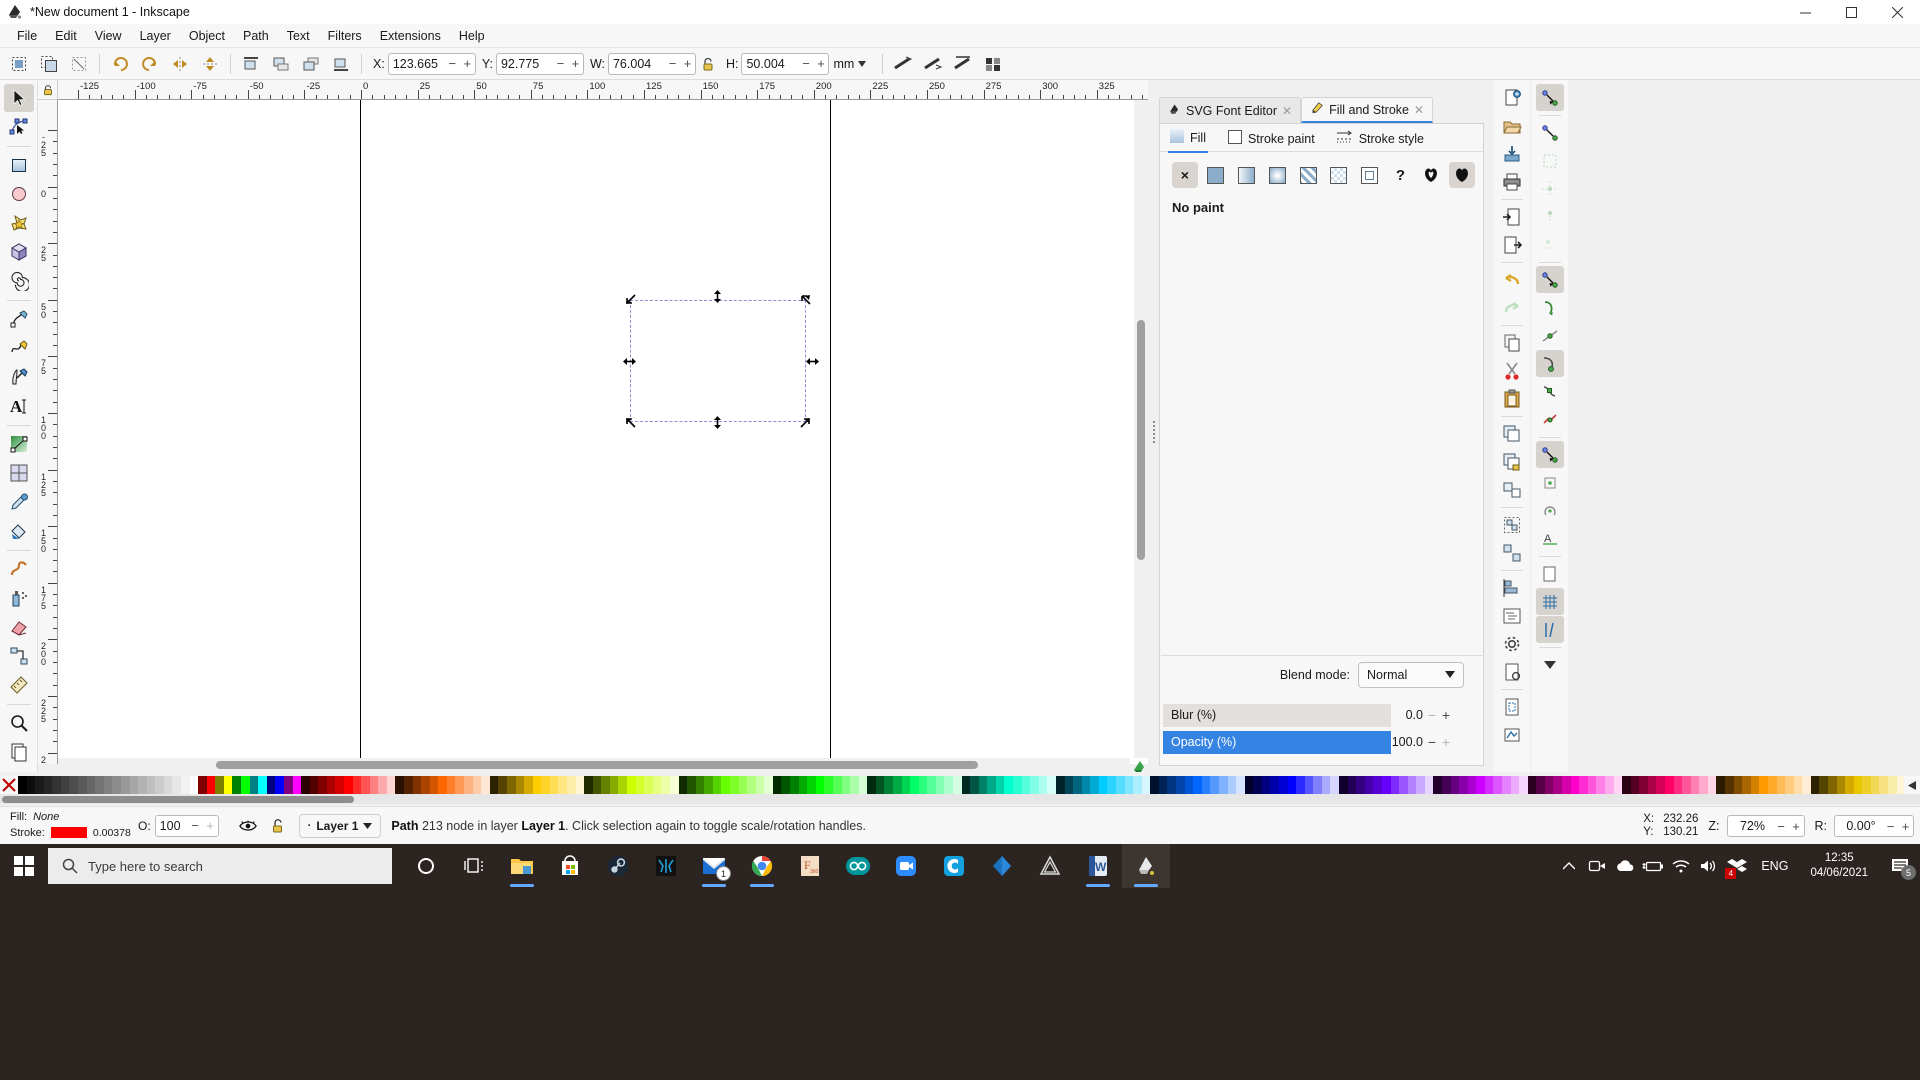  What do you see at coordinates (1098, 866) in the screenshot?
I see `word-taskbar-icon: W` at bounding box center [1098, 866].